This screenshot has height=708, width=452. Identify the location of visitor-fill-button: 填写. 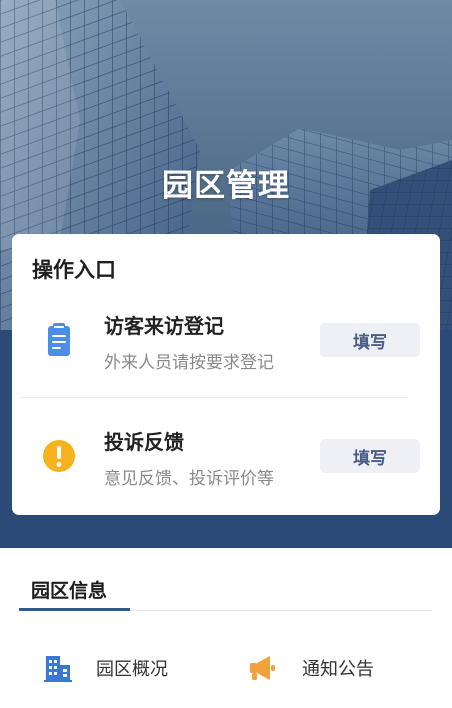
(370, 340).